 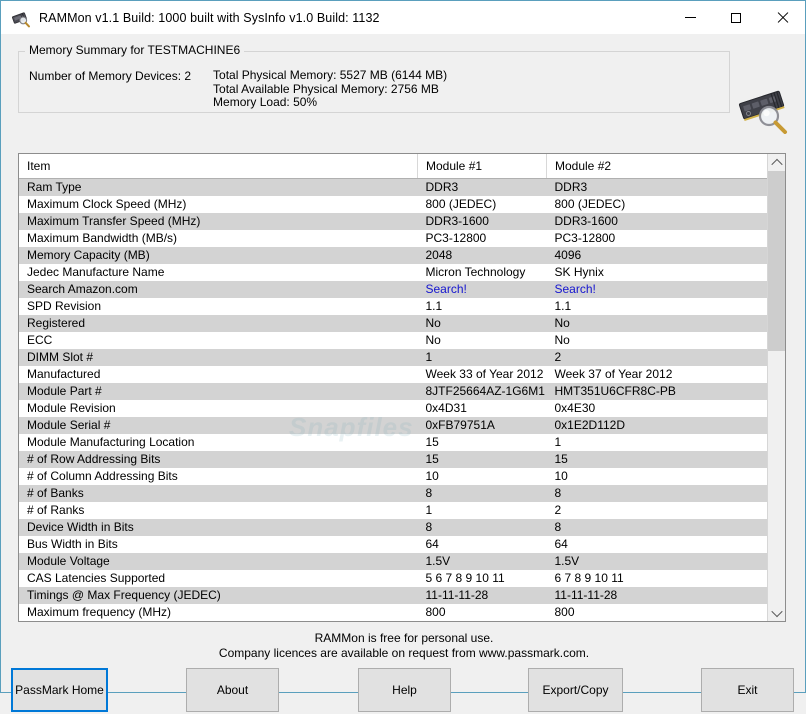 What do you see at coordinates (612, 612) in the screenshot?
I see `cell-module-2: 800` at bounding box center [612, 612].